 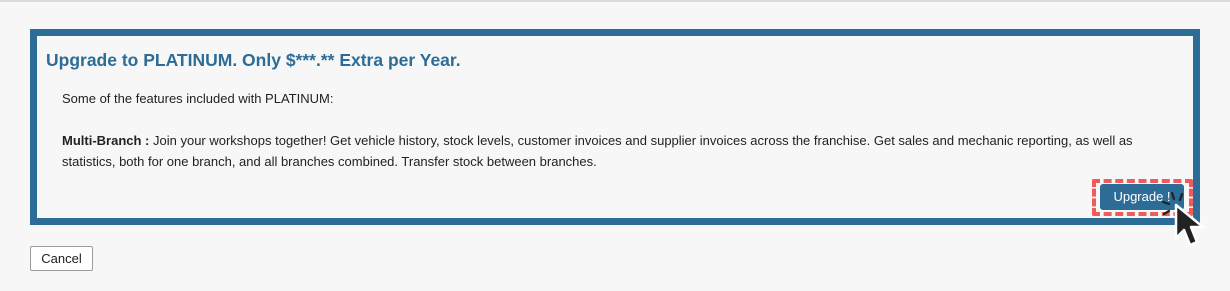 What do you see at coordinates (615, 1) in the screenshot?
I see `top-divider` at bounding box center [615, 1].